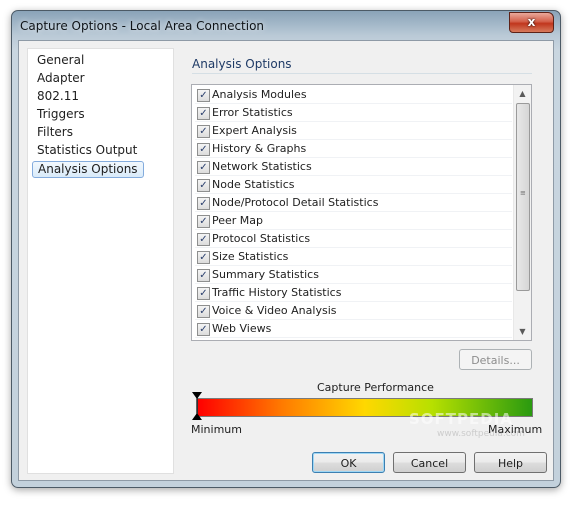 The width and height of the screenshot is (581, 508). Describe the element at coordinates (61, 78) in the screenshot. I see `nav-item-adapter: Adapter` at that location.